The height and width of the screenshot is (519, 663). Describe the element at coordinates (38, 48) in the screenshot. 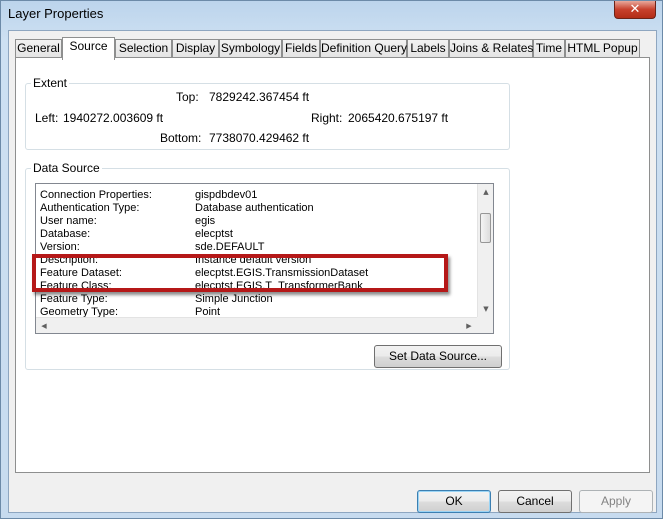

I see `tab-general: General` at that location.